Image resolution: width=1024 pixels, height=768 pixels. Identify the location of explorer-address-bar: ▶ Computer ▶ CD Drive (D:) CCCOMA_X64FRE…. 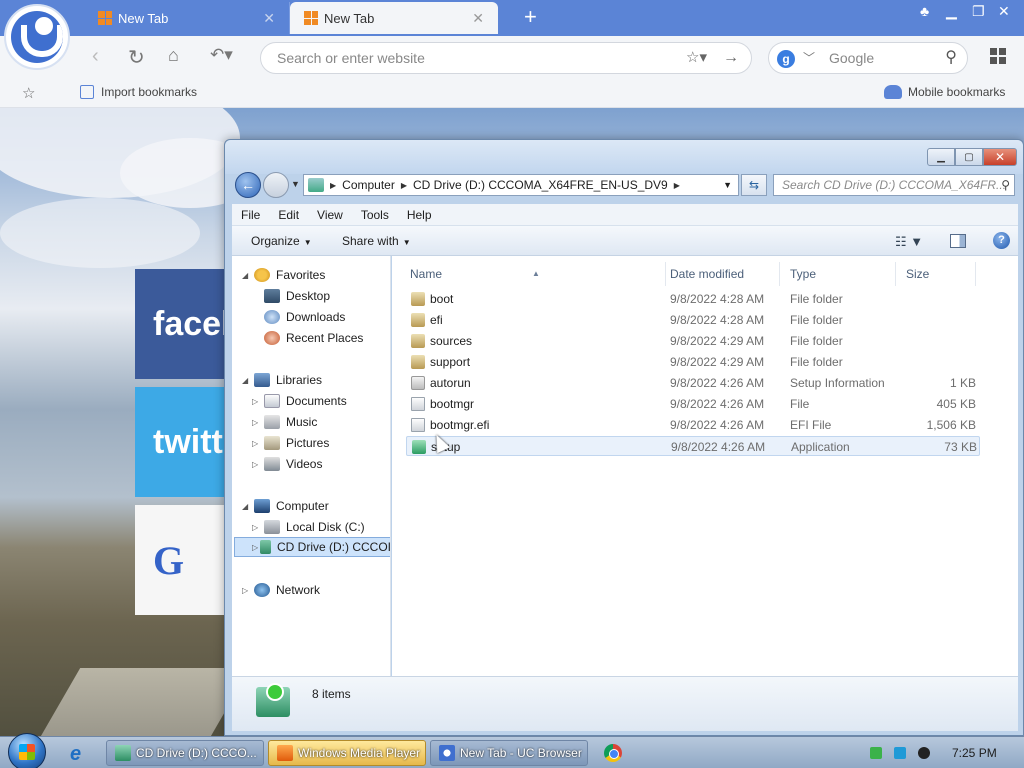
(521, 185).